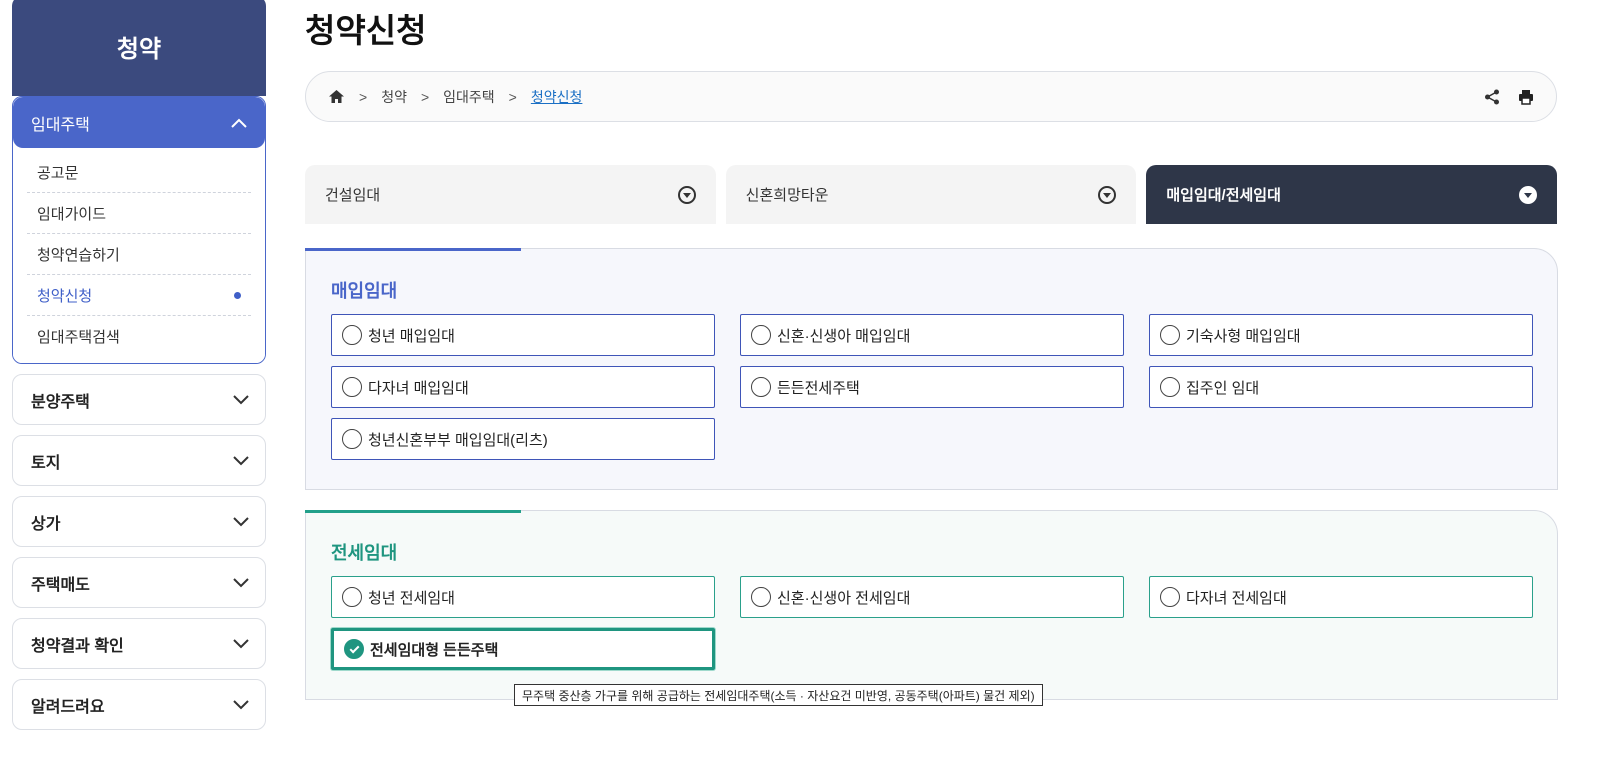 The height and width of the screenshot is (759, 1602). I want to click on sidebar-section-label: 토지, so click(46, 463).